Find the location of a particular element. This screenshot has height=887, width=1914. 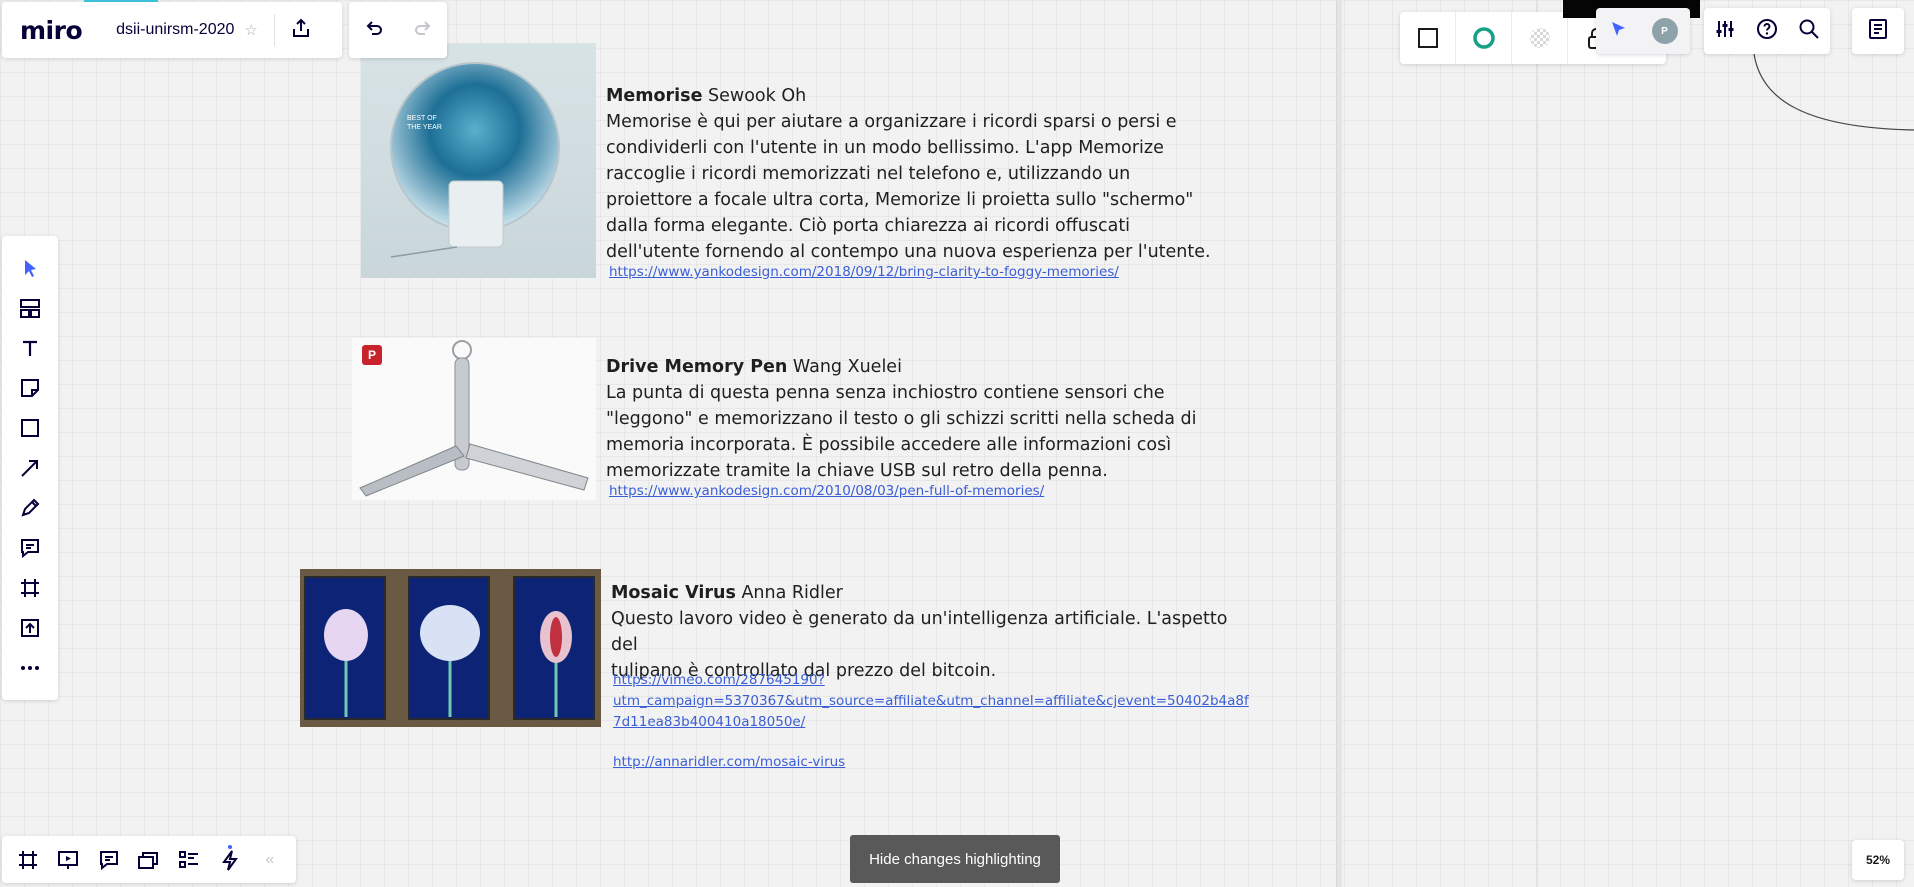

pinterest-badge-icon: P is located at coordinates (372, 355).